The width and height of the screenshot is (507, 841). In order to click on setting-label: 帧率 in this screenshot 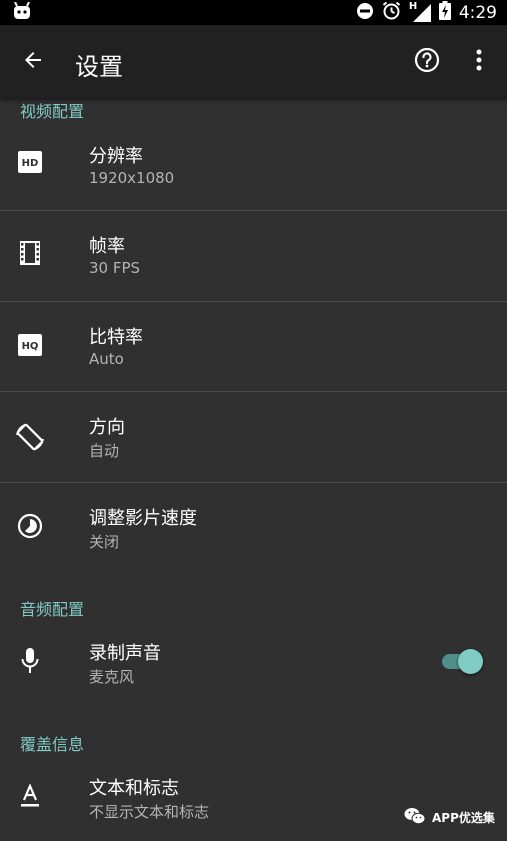, I will do `click(107, 246)`.